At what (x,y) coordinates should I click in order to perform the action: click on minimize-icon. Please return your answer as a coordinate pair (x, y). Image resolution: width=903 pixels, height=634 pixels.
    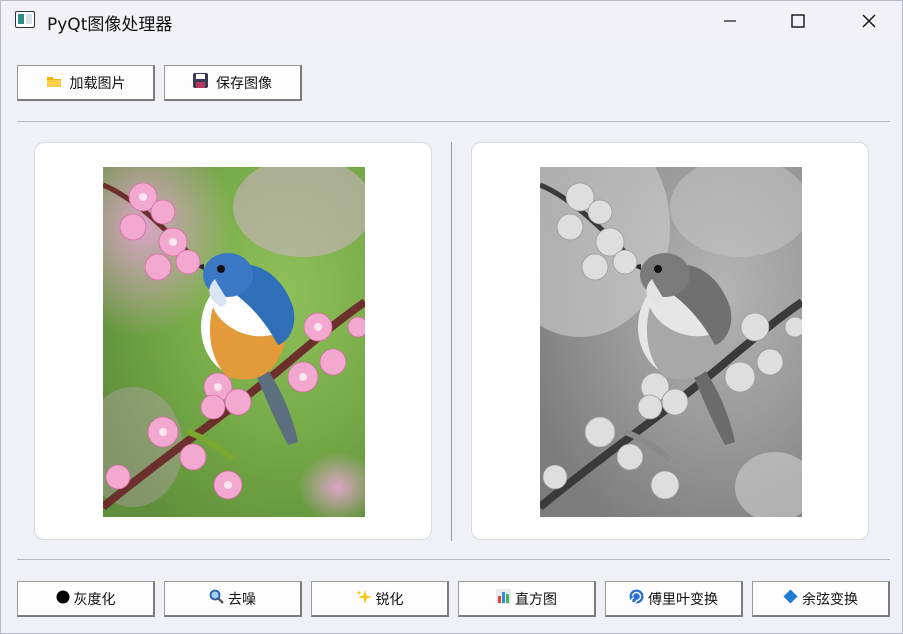
    Looking at the image, I should click on (730, 21).